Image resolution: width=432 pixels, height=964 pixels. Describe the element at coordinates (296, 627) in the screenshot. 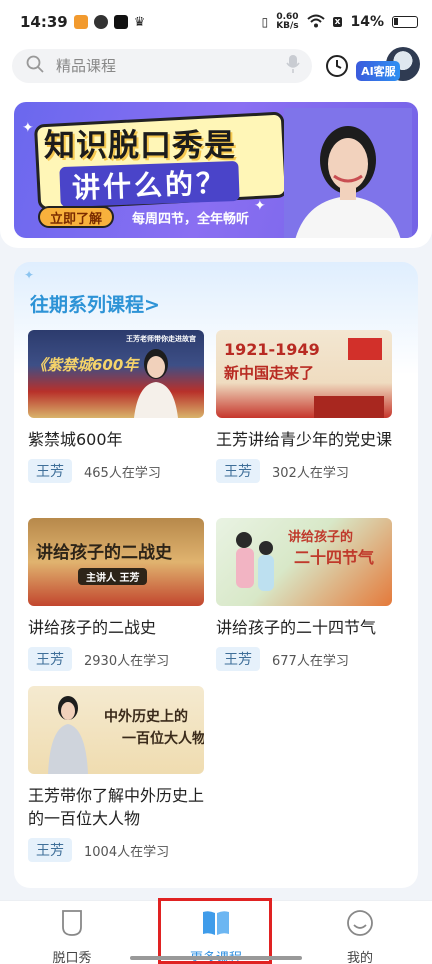

I see `course-title: 讲给孩子的二十四节气` at that location.